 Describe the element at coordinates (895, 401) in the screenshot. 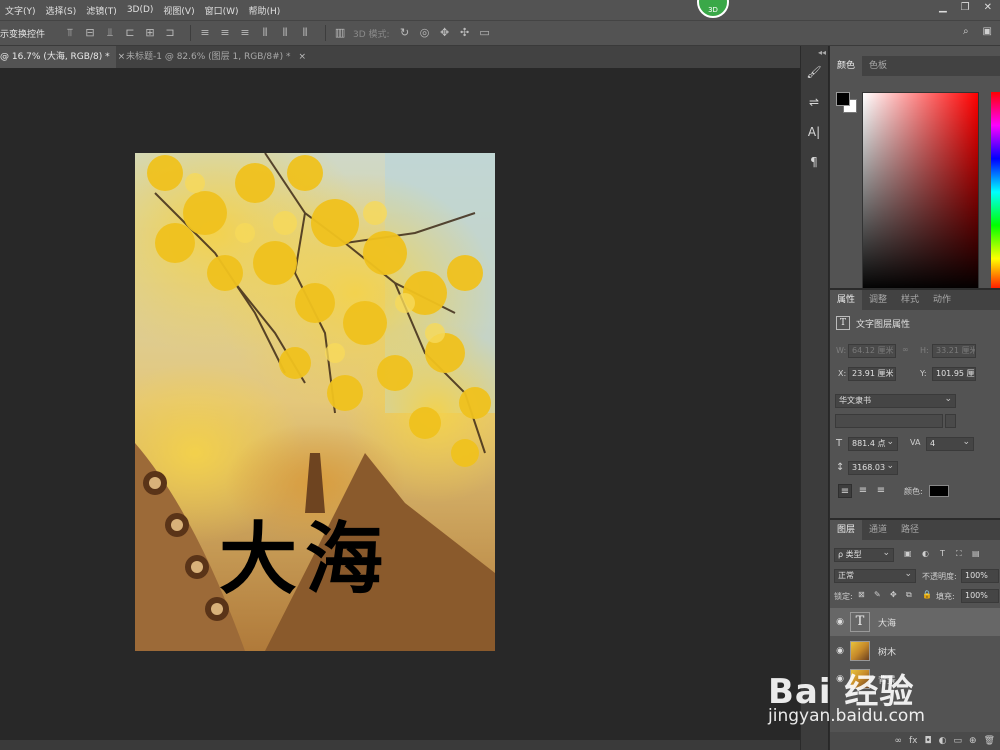

I see `font-family-select: 华文隶书` at that location.